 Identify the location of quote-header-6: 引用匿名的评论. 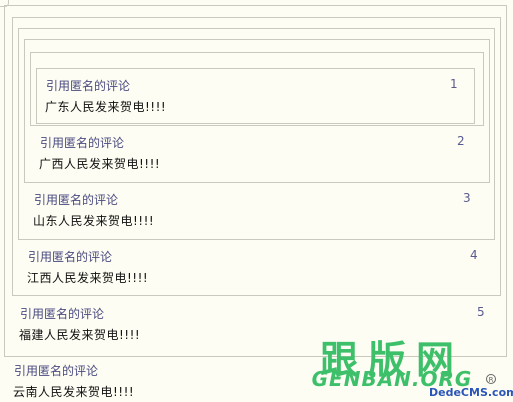
(56, 371).